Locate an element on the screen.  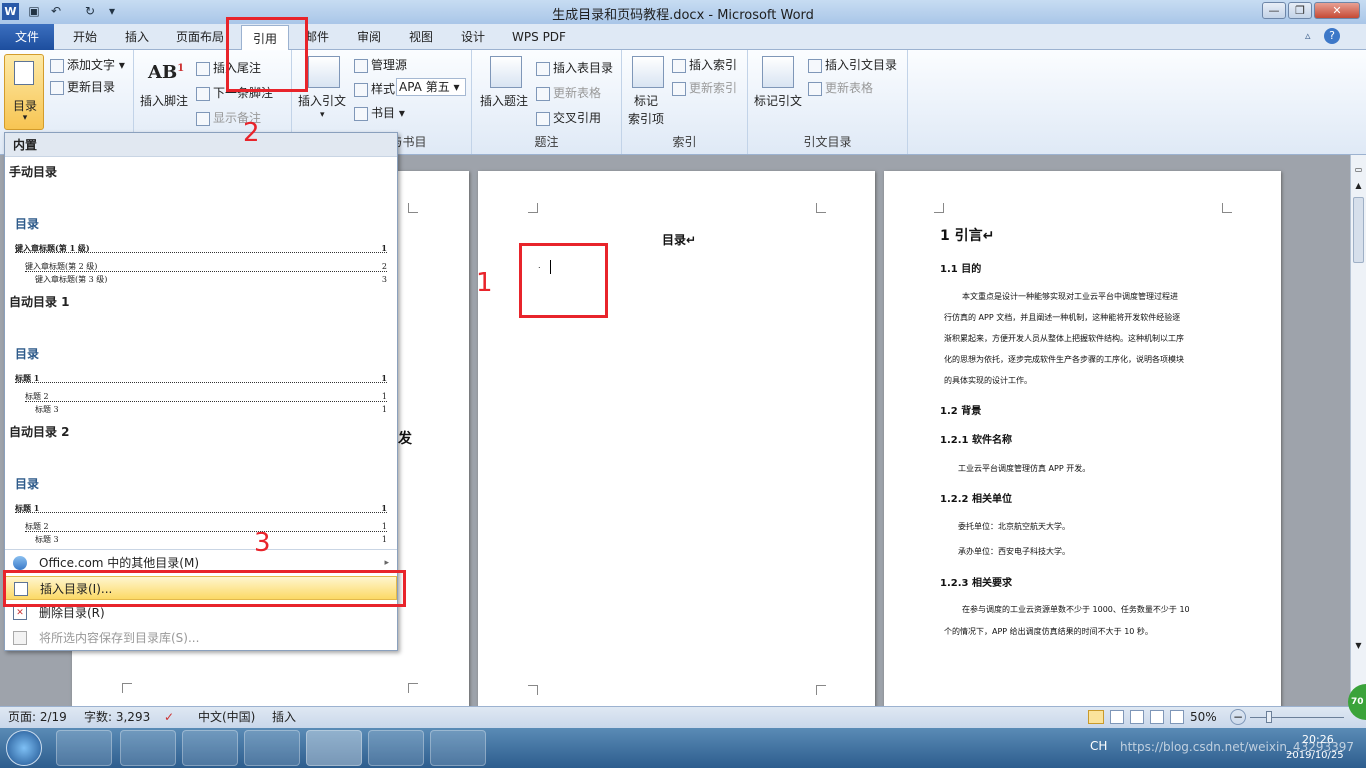
preview-line: 标题 11 is located at coordinates (201, 508).